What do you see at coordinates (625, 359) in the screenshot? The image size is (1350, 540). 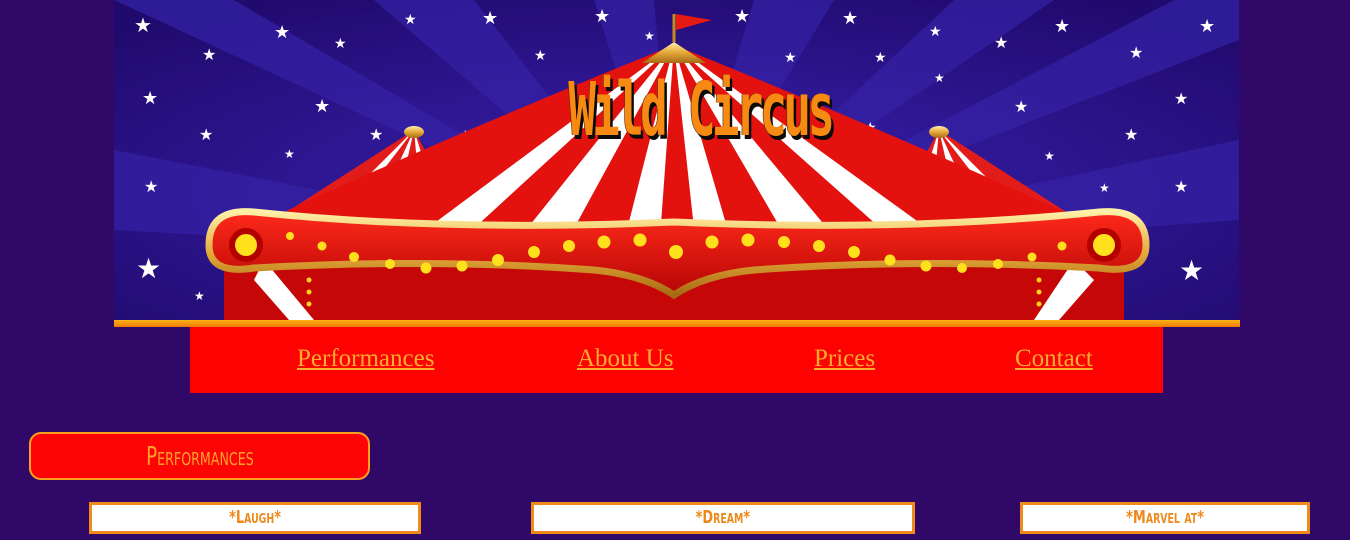 I see `nav-link-about-us: About Us` at bounding box center [625, 359].